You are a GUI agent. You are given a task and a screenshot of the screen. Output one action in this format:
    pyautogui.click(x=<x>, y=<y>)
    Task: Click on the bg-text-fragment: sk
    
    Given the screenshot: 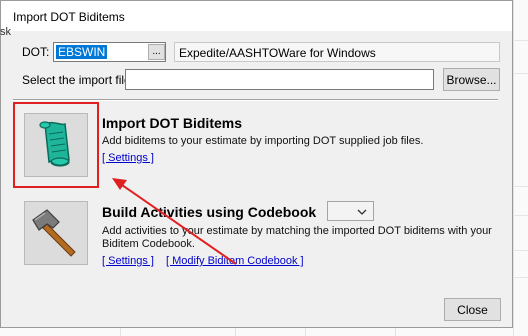 What is the action you would take?
    pyautogui.click(x=5, y=32)
    